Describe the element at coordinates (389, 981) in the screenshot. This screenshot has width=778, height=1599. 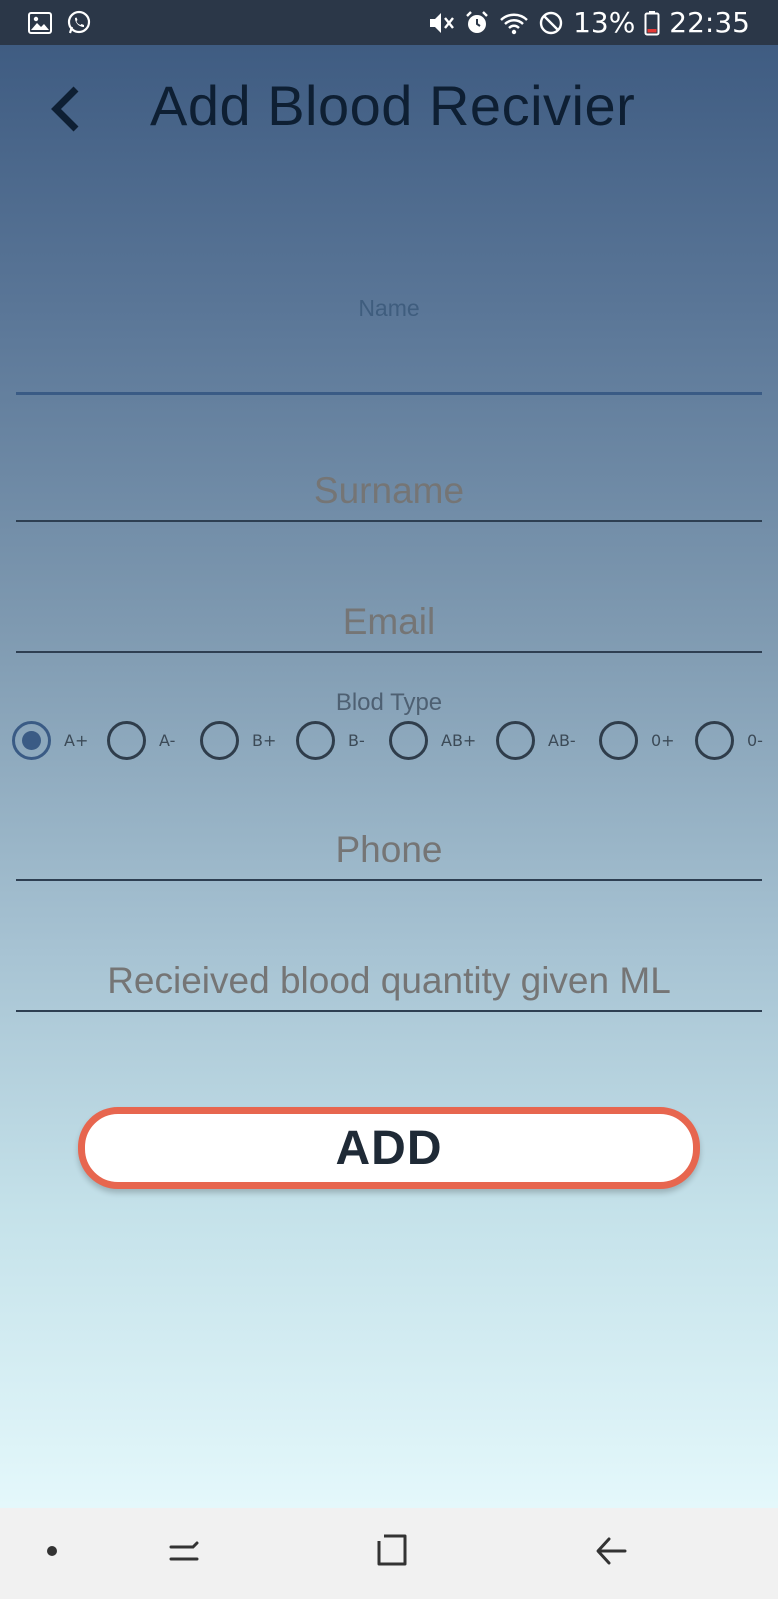
I see `quantity-input` at that location.